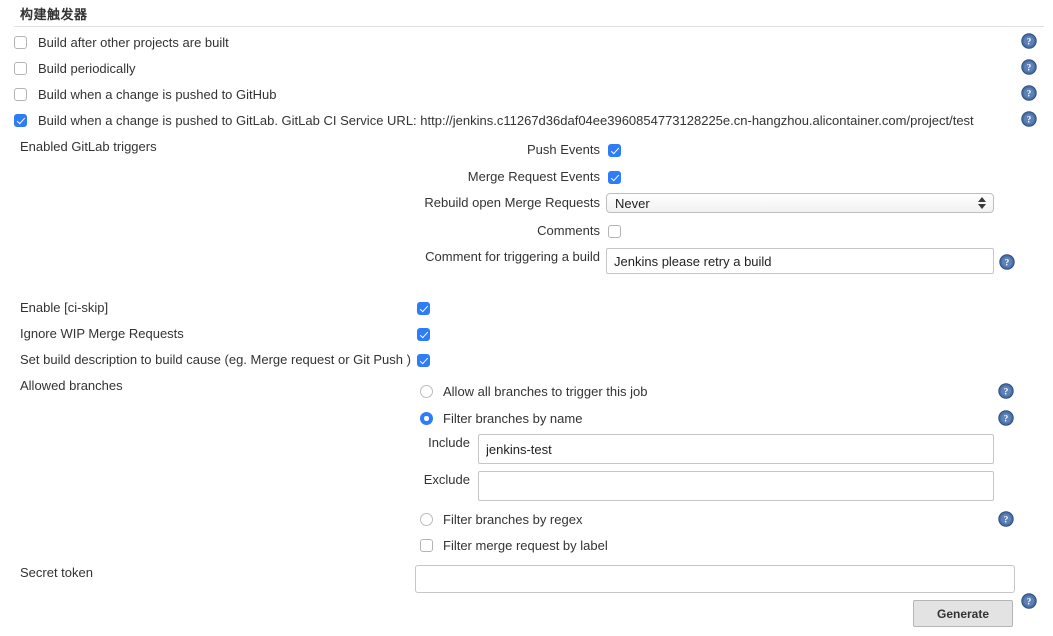  Describe the element at coordinates (736, 449) in the screenshot. I see `include-input` at that location.